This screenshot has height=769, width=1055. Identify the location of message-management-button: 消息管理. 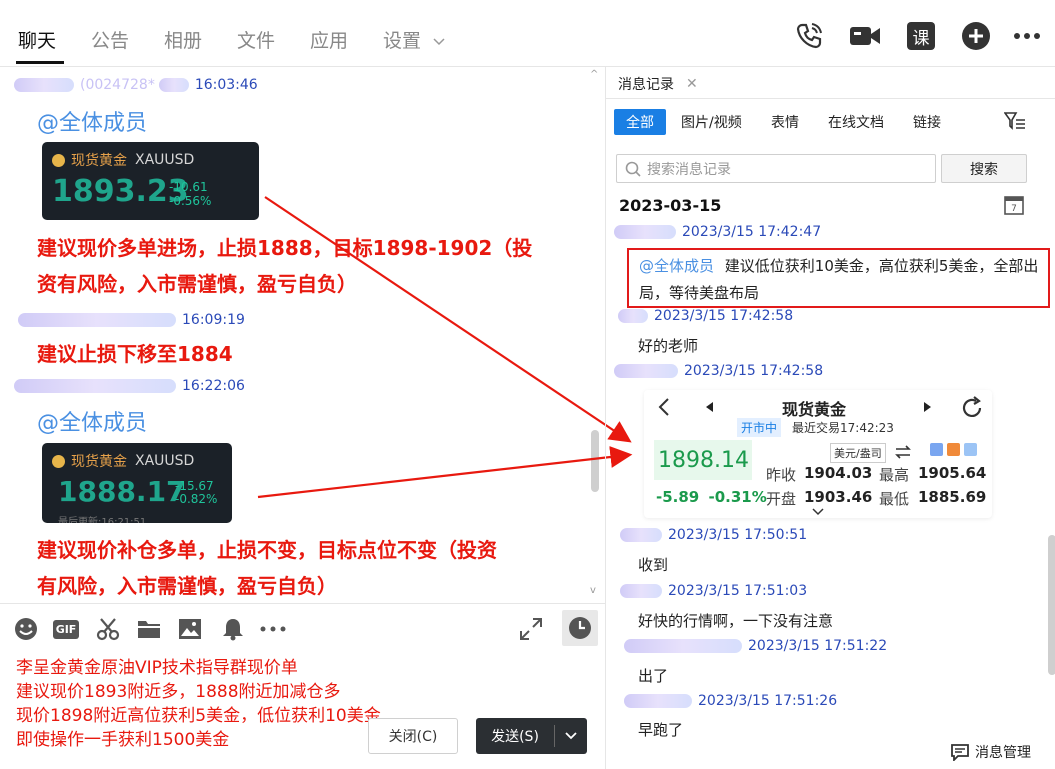
(990, 752).